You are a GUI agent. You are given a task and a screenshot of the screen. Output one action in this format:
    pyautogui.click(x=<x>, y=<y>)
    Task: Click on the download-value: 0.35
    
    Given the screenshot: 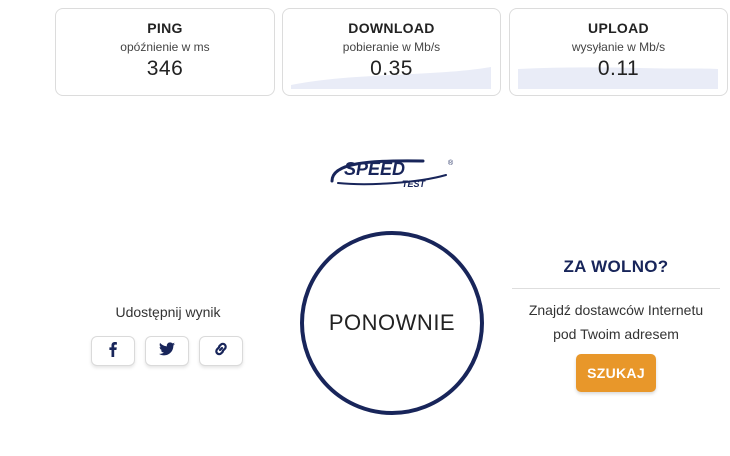 What is the action you would take?
    pyautogui.click(x=391, y=68)
    